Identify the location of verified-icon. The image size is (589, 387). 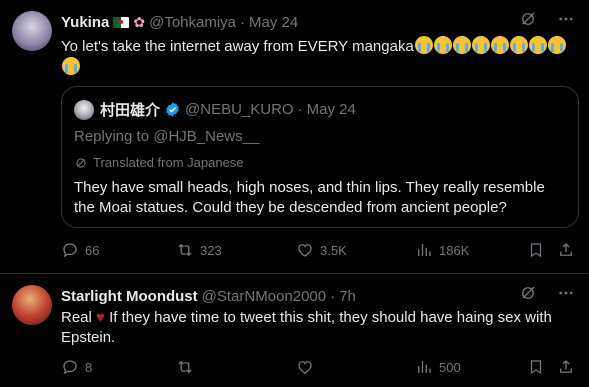
(172, 109).